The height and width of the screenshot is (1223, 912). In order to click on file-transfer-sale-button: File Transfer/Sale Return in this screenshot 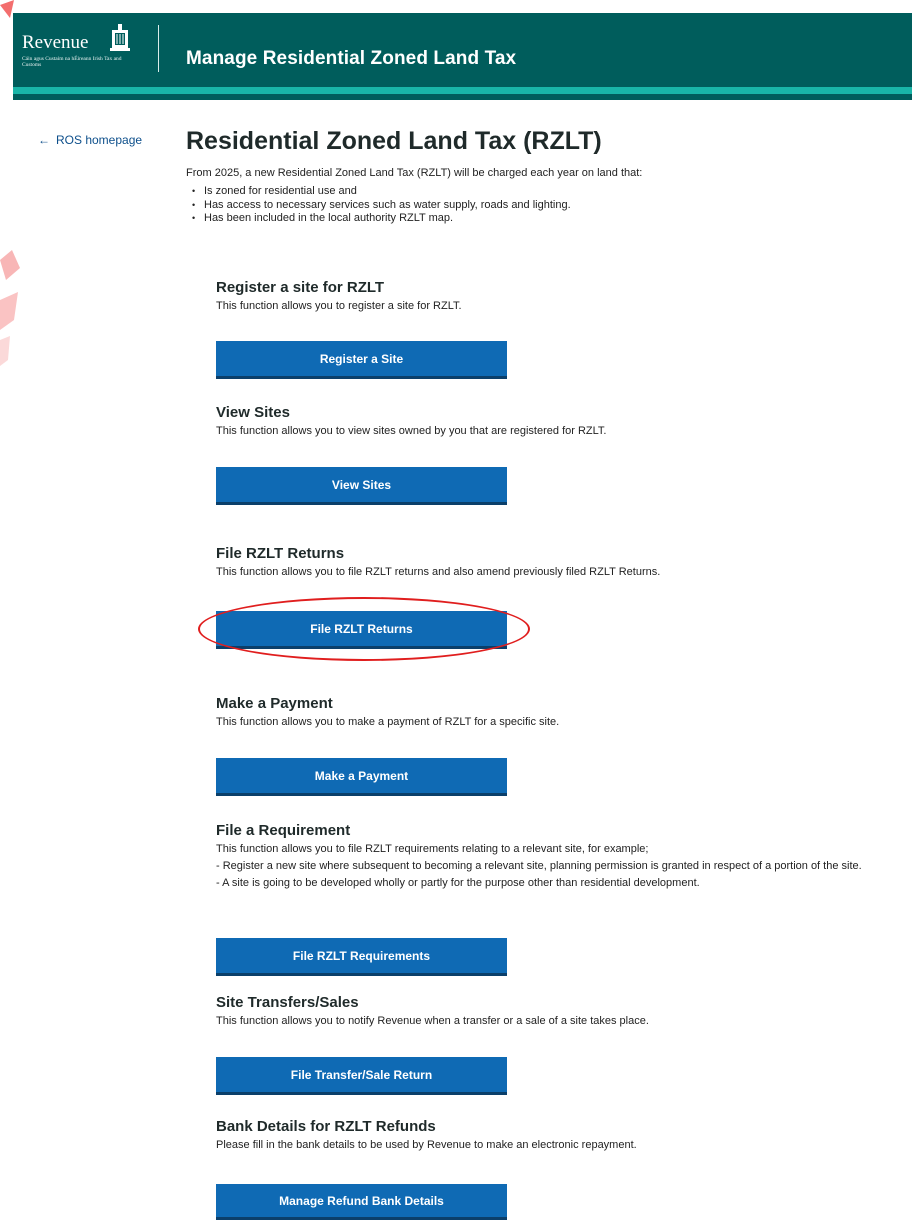, I will do `click(361, 1076)`.